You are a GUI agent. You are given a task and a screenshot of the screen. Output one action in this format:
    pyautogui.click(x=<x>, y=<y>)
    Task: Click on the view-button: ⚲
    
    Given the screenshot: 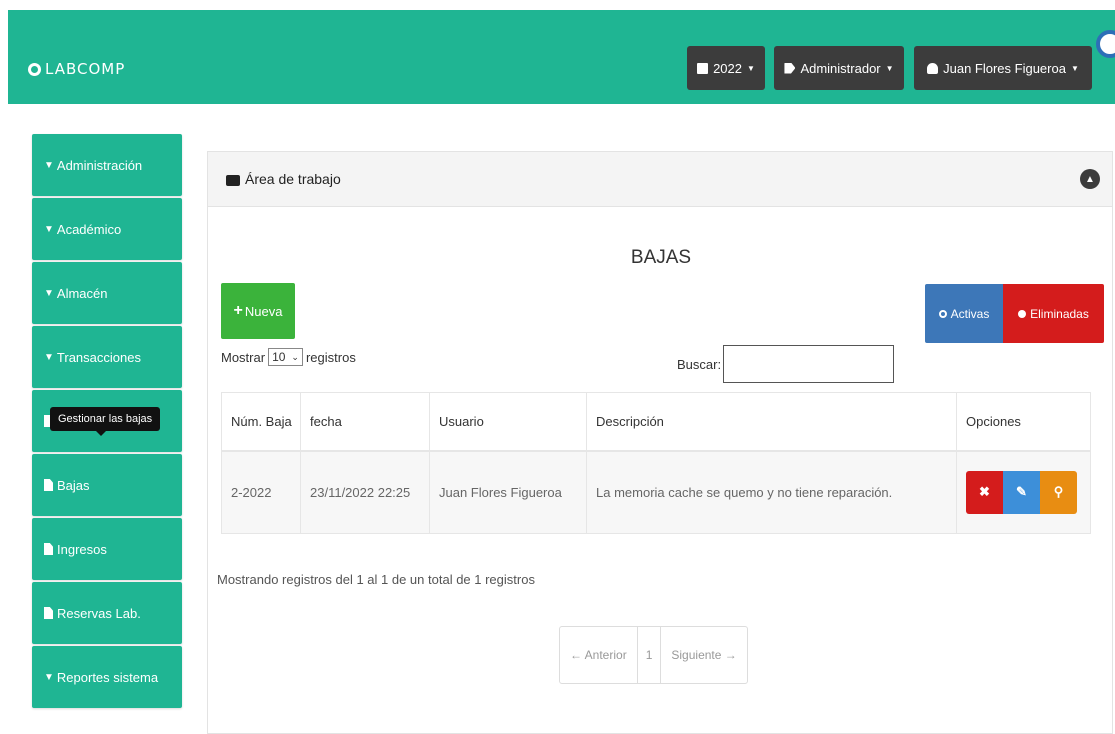 What is the action you would take?
    pyautogui.click(x=1058, y=492)
    